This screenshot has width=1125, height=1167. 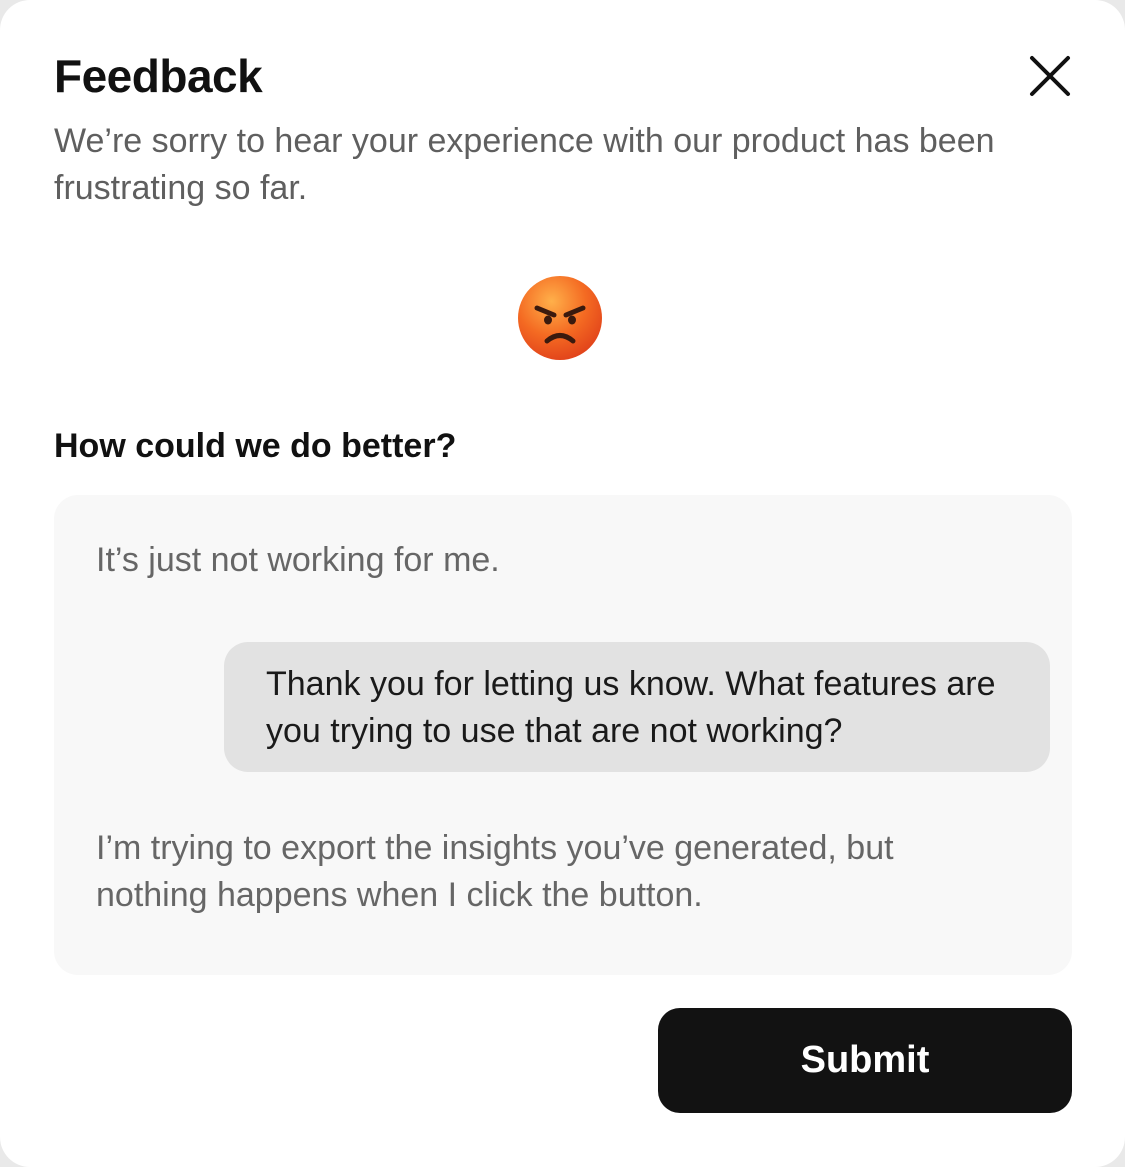 I want to click on submit-button: Submit, so click(x=865, y=1060).